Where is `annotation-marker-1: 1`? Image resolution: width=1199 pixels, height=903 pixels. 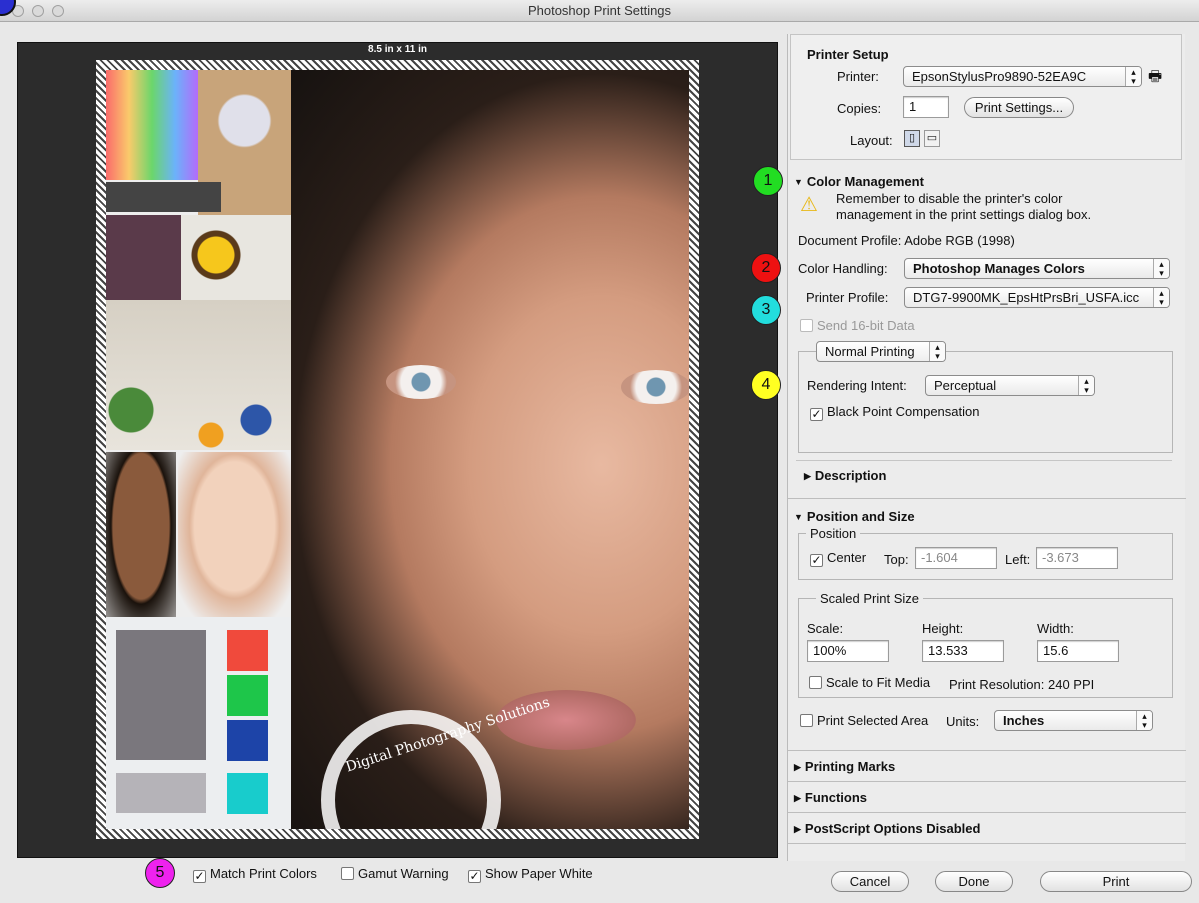
annotation-marker-1: 1 is located at coordinates (768, 181).